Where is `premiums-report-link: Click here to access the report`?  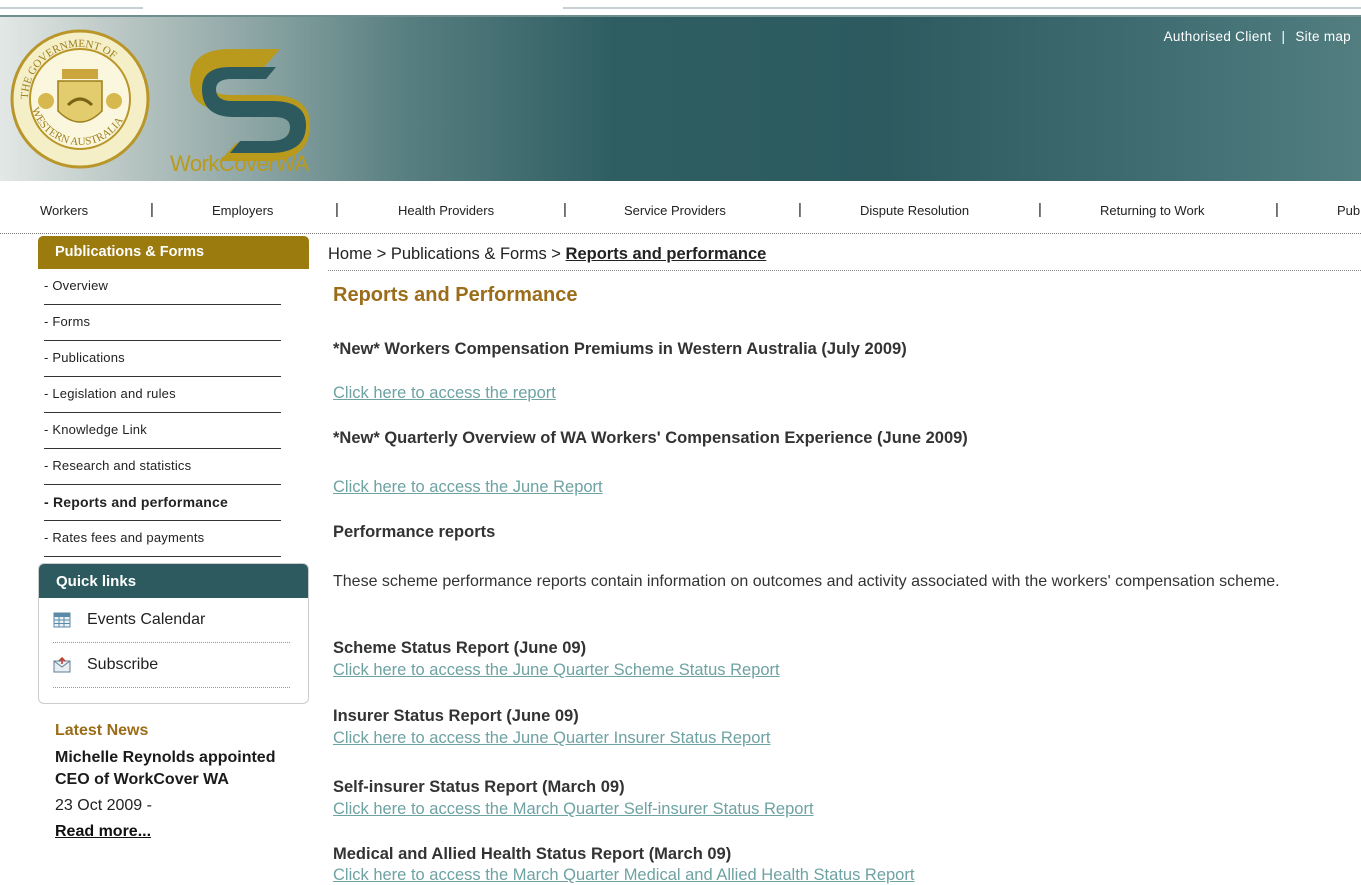
premiums-report-link: Click here to access the report is located at coordinates (444, 393).